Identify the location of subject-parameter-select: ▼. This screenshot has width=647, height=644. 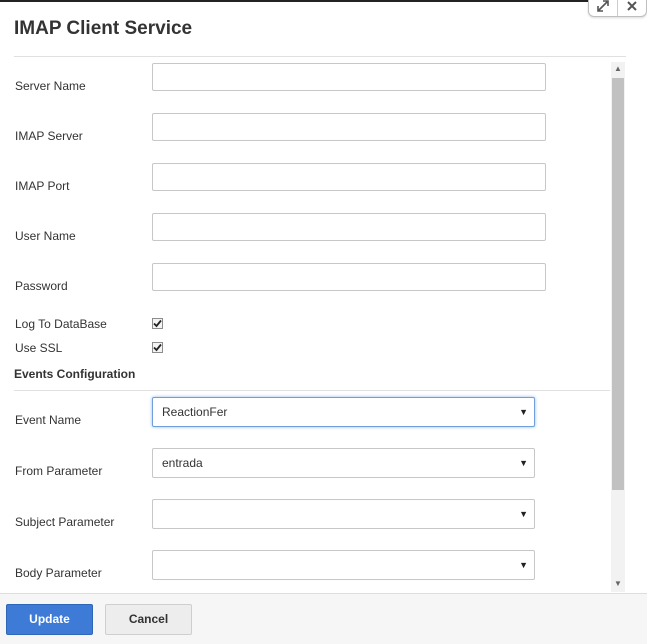
(343, 514).